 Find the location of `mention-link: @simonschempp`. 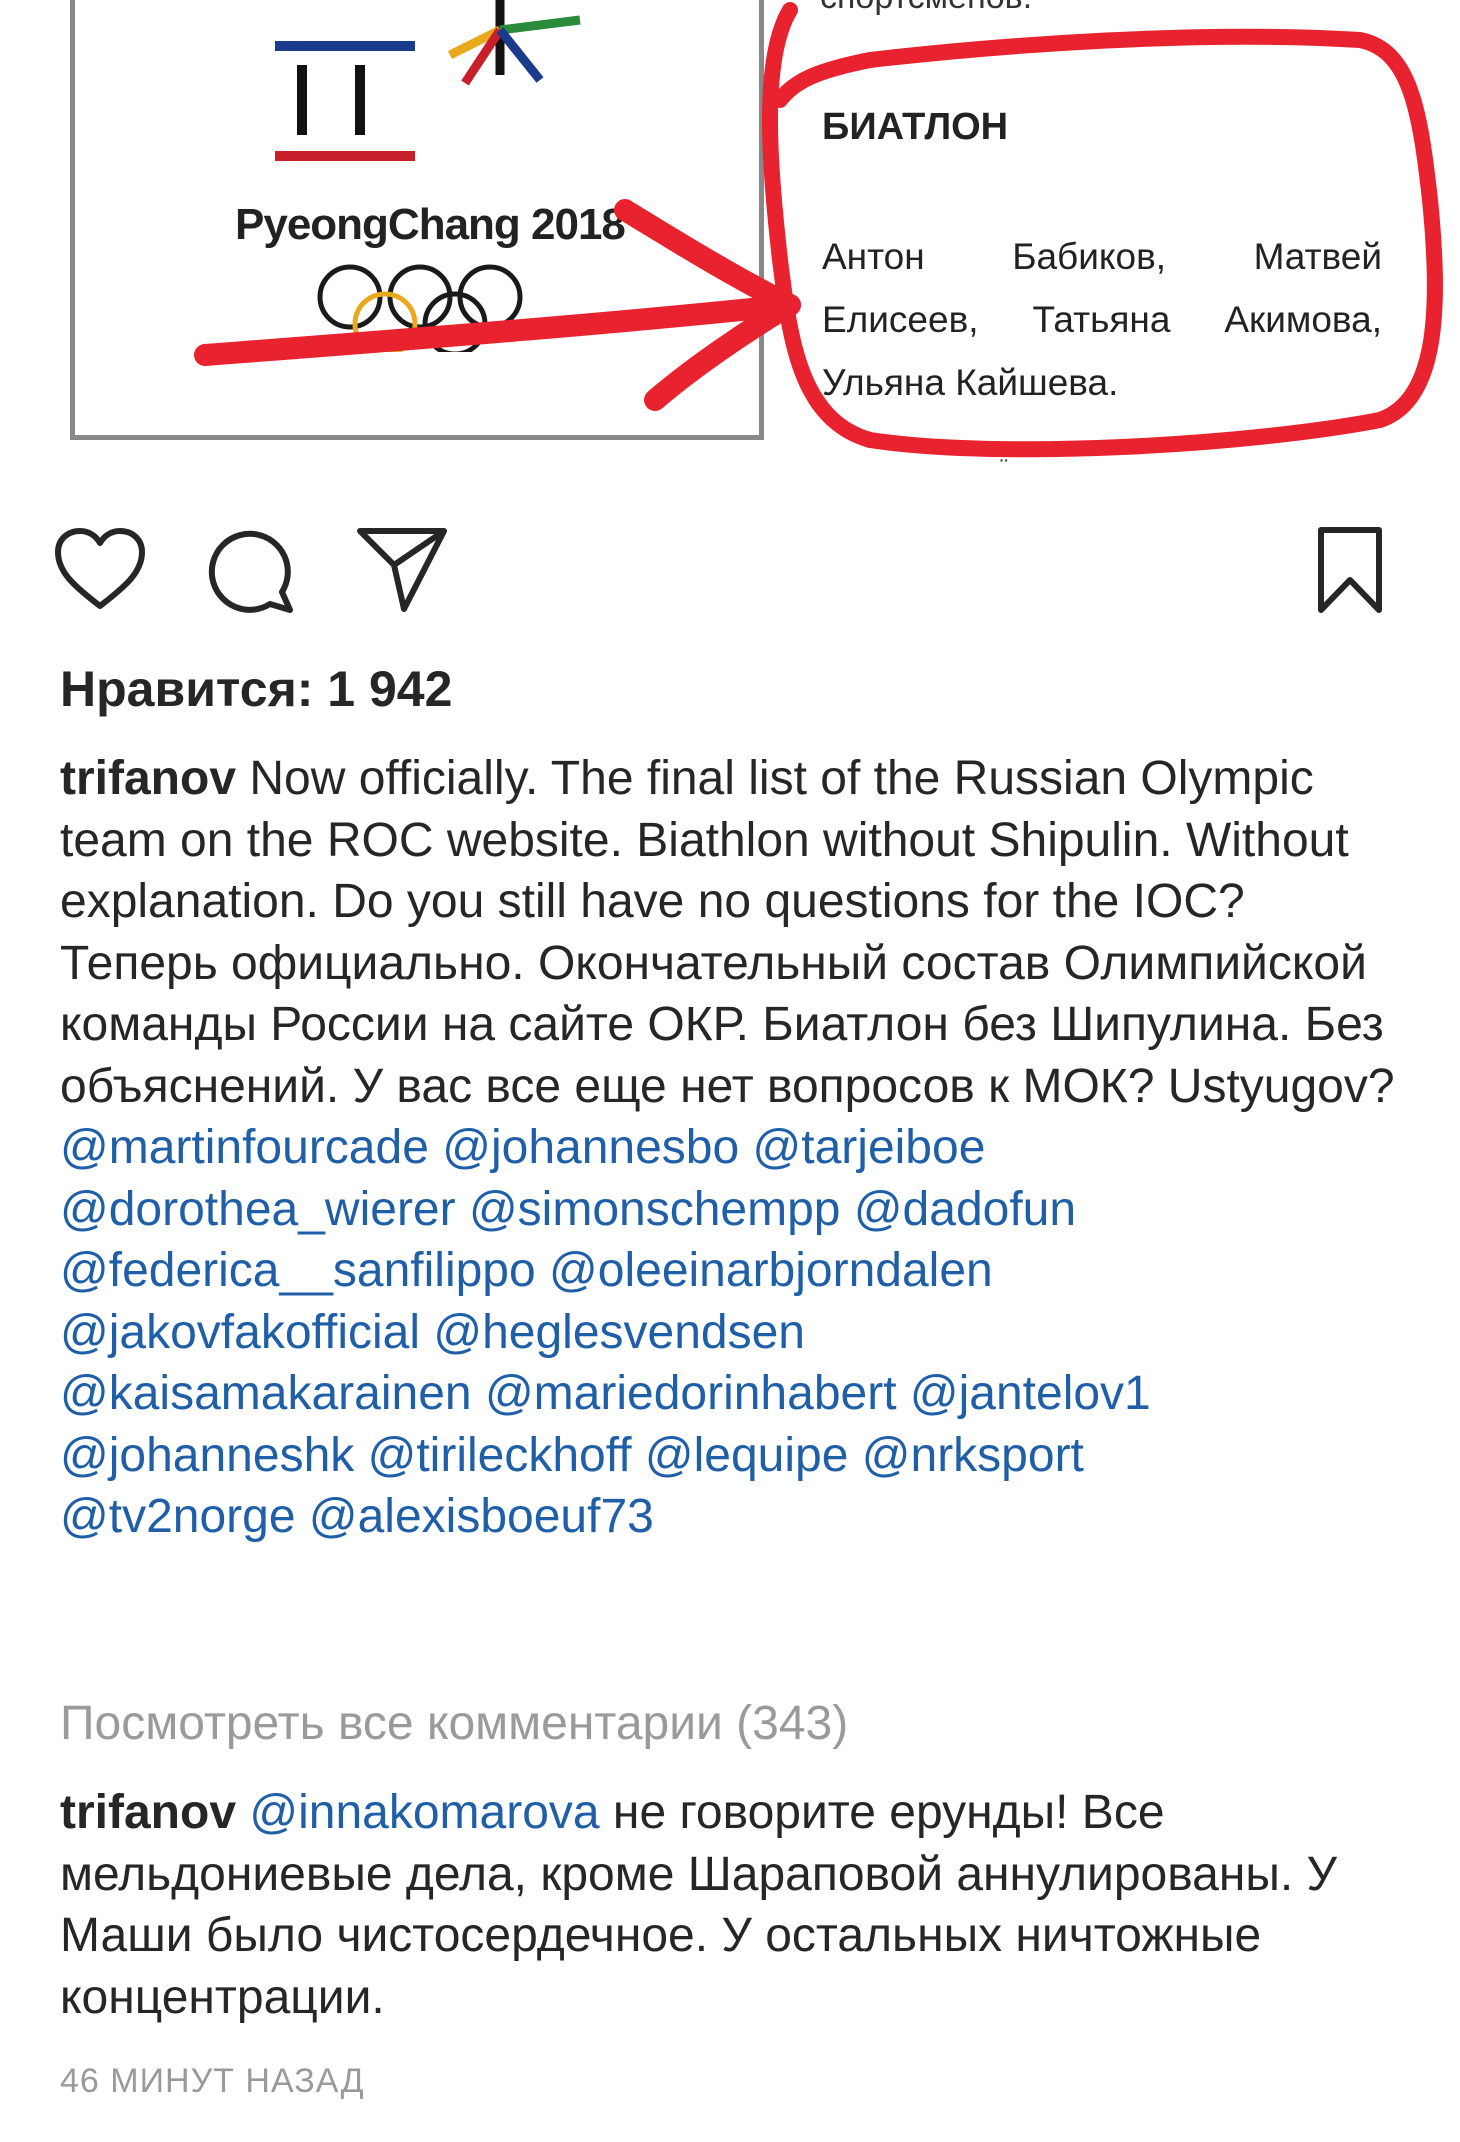

mention-link: @simonschempp is located at coordinates (655, 1209).